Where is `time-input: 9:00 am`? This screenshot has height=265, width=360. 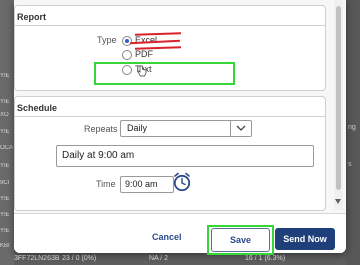 time-input: 9:00 am is located at coordinates (147, 184).